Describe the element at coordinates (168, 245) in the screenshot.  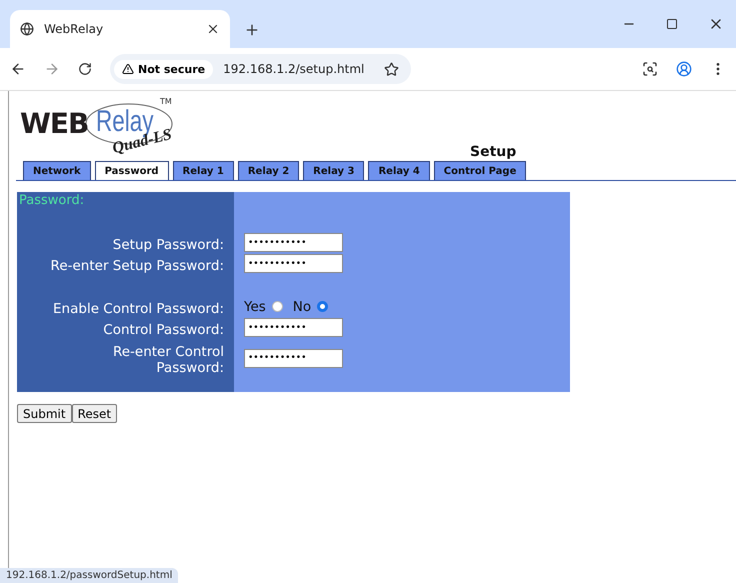
I see `field-label: Setup Password:` at that location.